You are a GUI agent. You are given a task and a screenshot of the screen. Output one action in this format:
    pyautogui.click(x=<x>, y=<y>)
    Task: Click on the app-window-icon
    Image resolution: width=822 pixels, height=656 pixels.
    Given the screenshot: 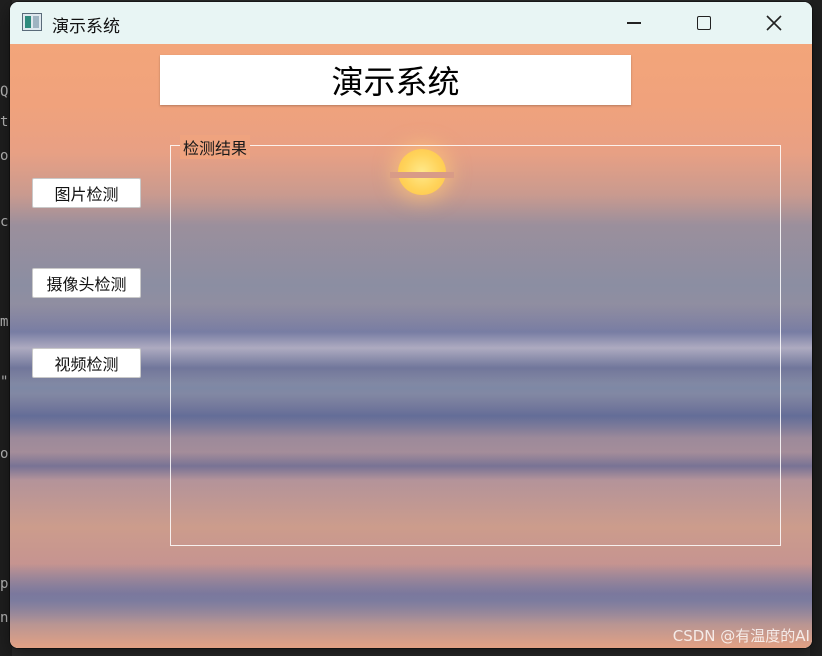 What is the action you would take?
    pyautogui.click(x=32, y=22)
    